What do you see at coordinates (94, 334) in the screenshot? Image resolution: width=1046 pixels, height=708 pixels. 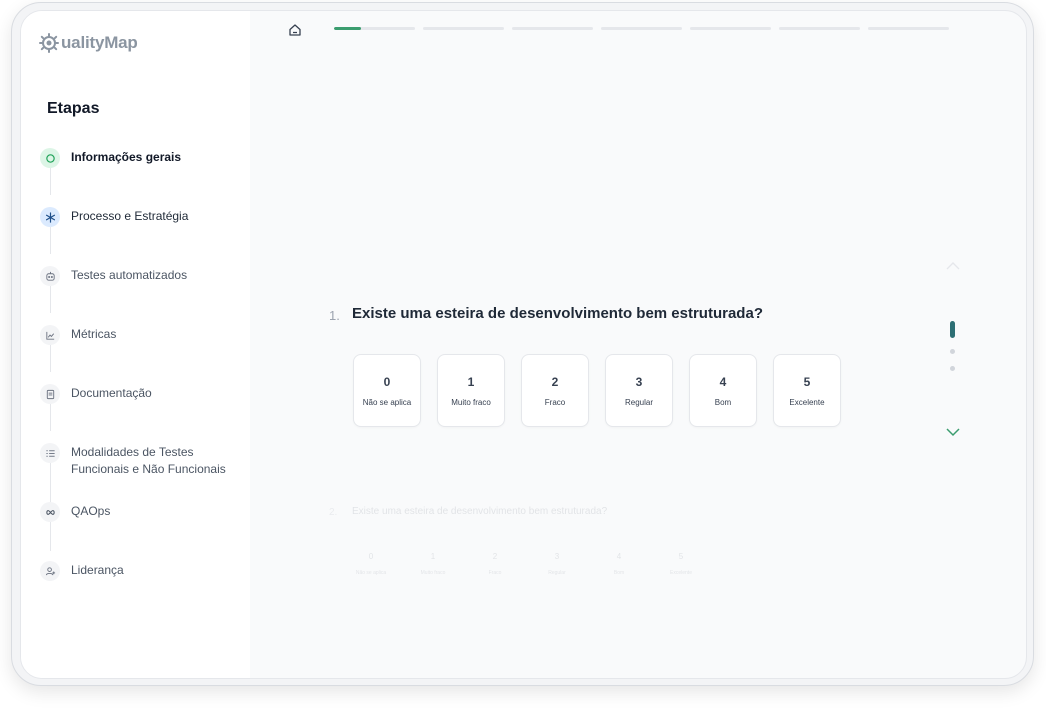 I see `sidebar-item-label: Métricas` at bounding box center [94, 334].